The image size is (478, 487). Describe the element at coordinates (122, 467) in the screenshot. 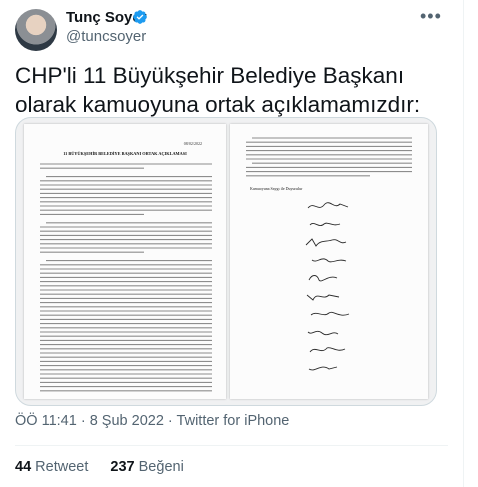

I see `likes-count: 237` at that location.